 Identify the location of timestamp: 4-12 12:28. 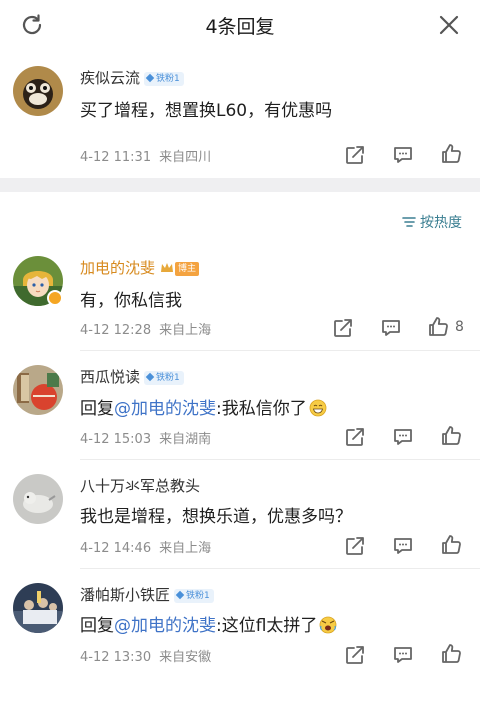
(116, 330).